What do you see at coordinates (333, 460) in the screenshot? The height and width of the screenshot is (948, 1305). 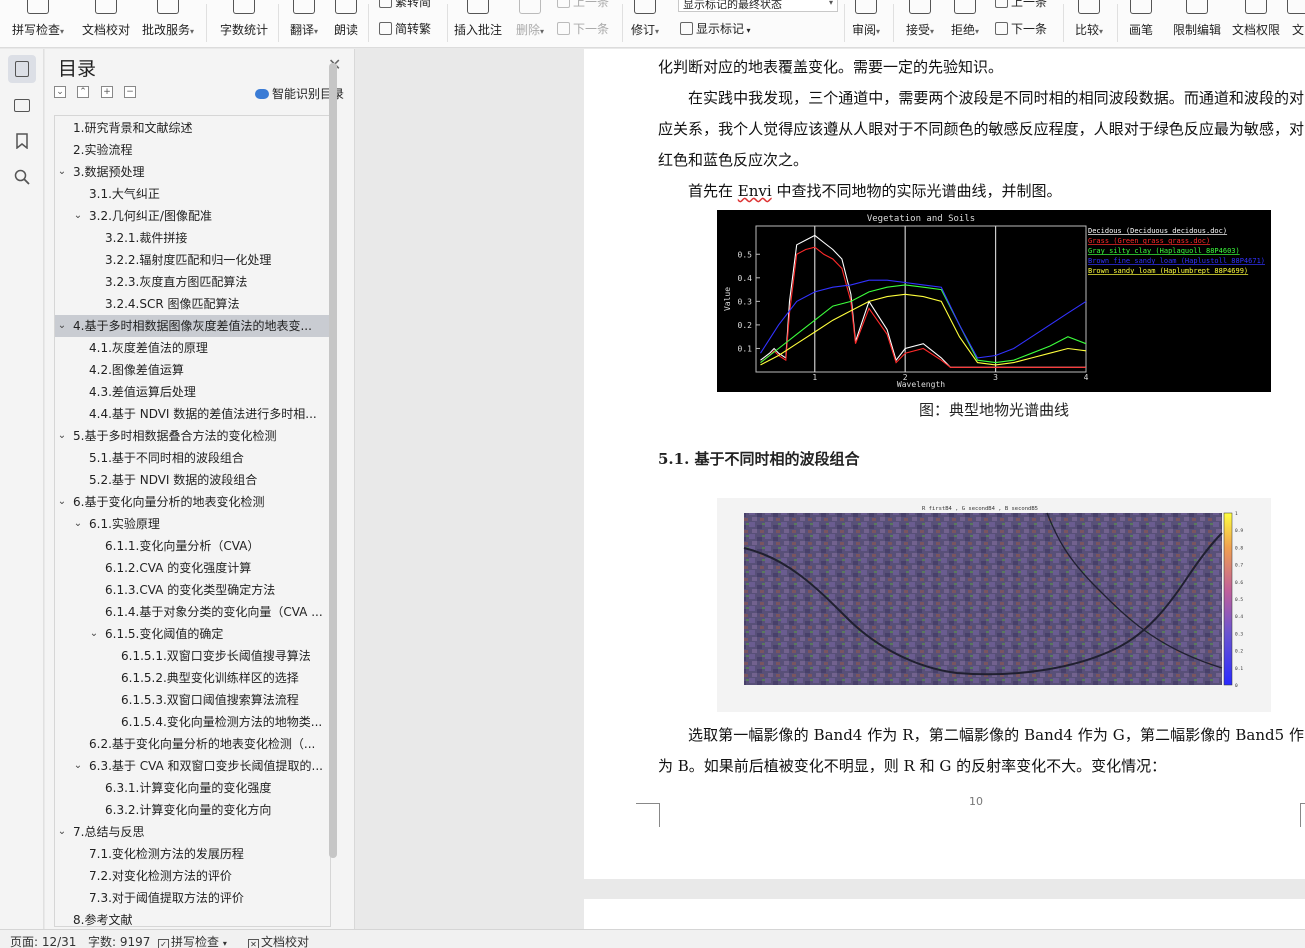 I see `toc-scrollbar-thumb` at bounding box center [333, 460].